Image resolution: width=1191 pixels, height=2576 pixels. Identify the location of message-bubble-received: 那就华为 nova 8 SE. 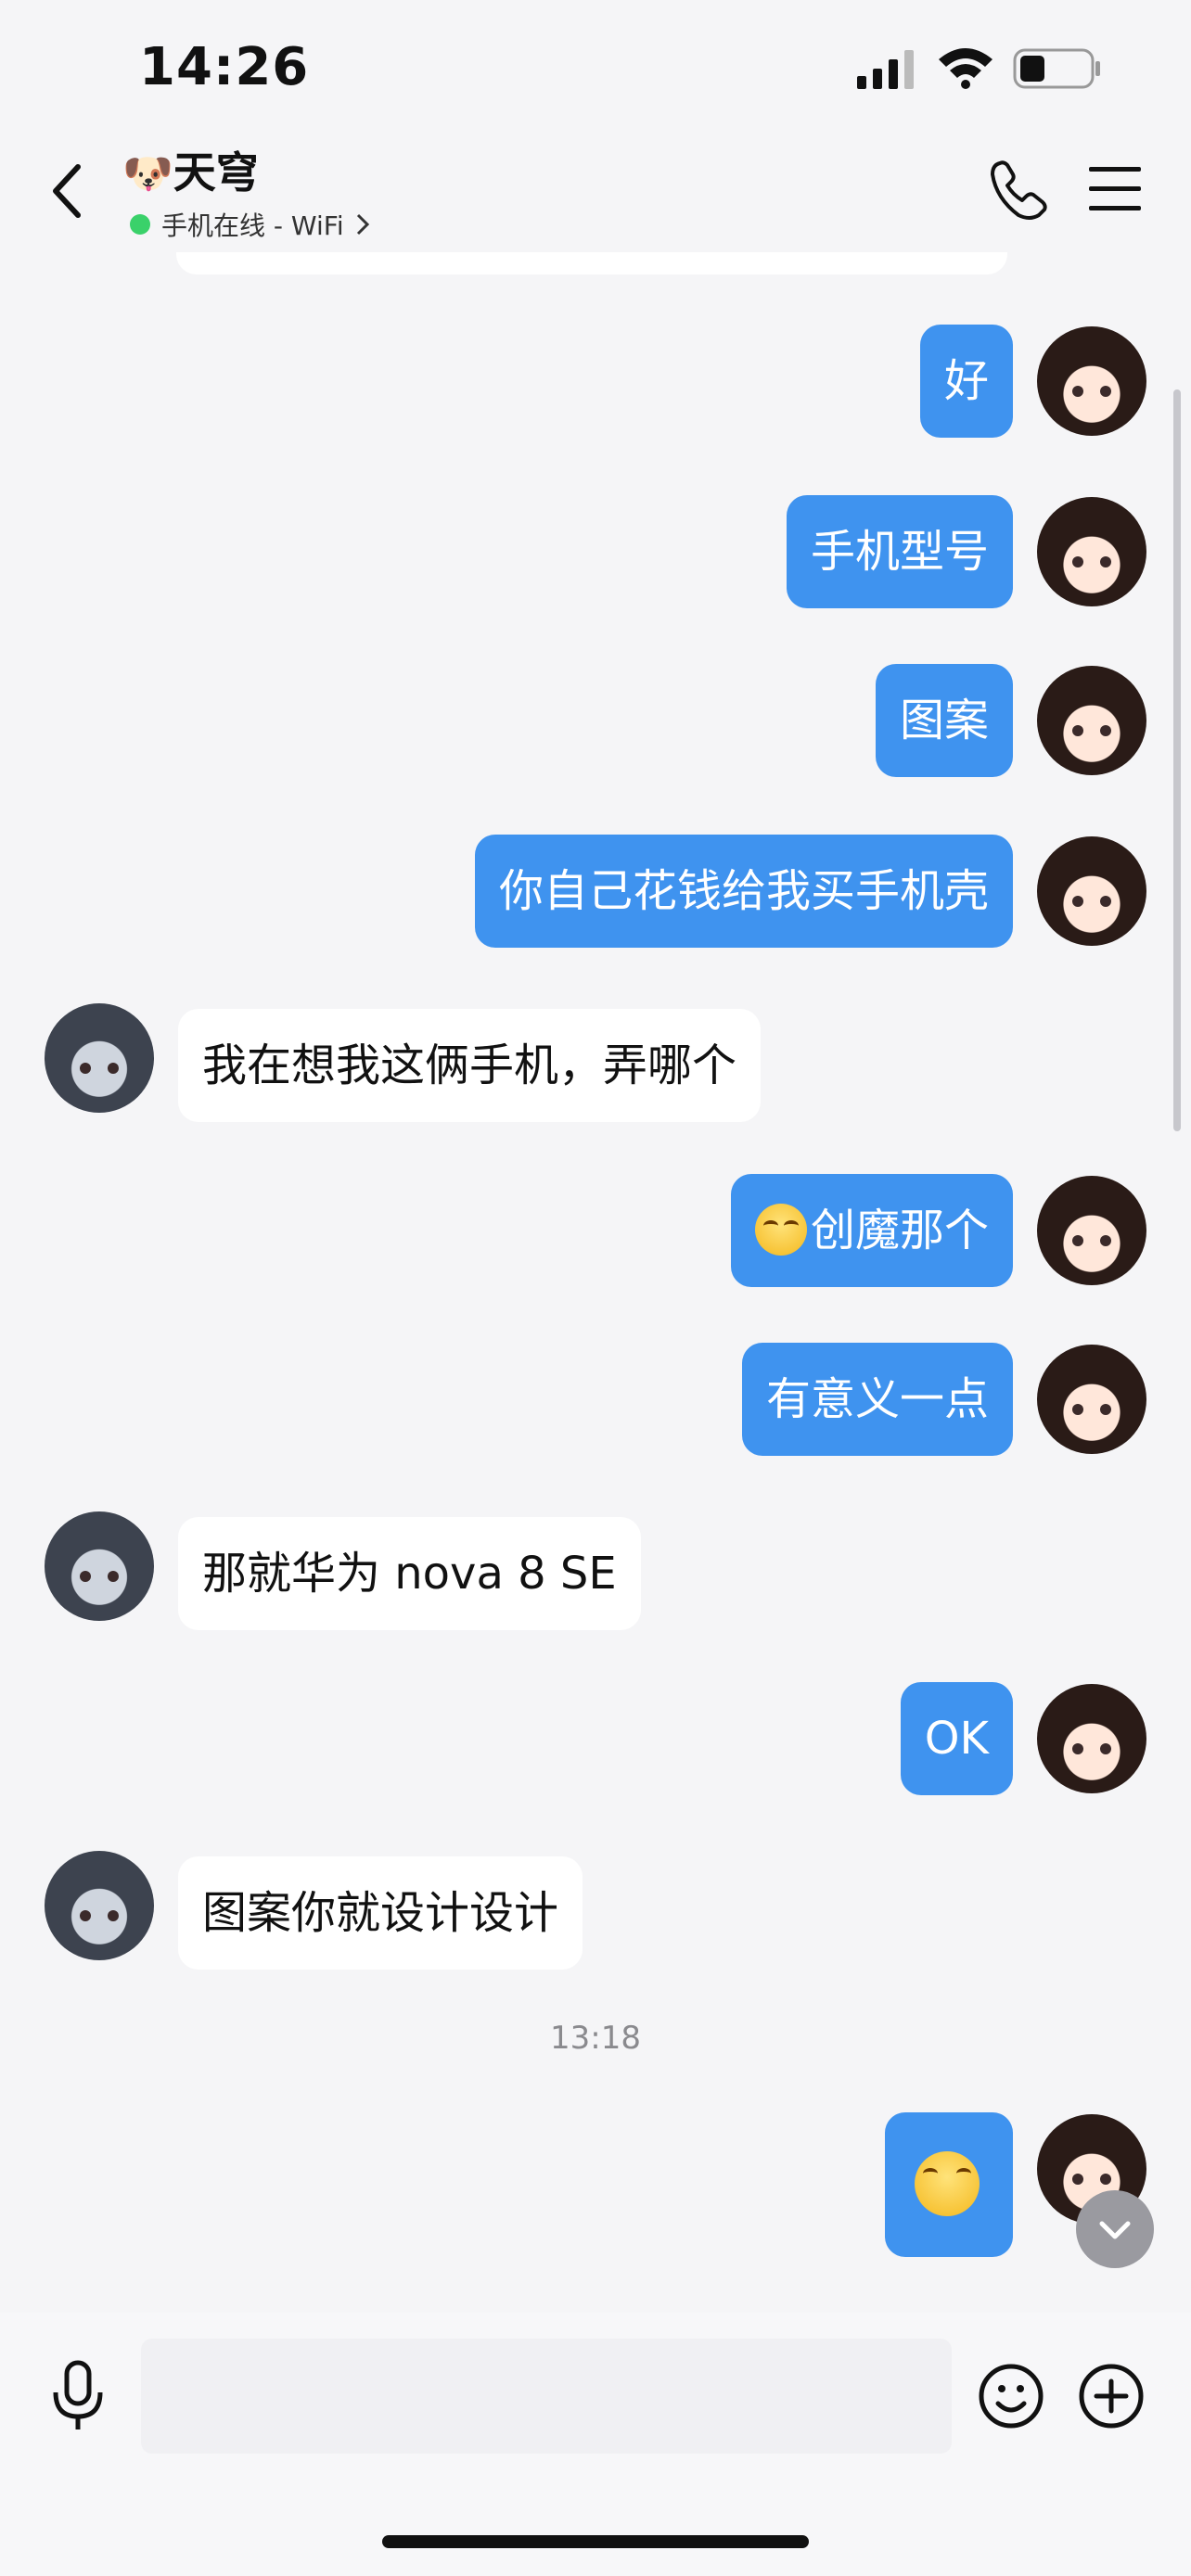
(409, 1573).